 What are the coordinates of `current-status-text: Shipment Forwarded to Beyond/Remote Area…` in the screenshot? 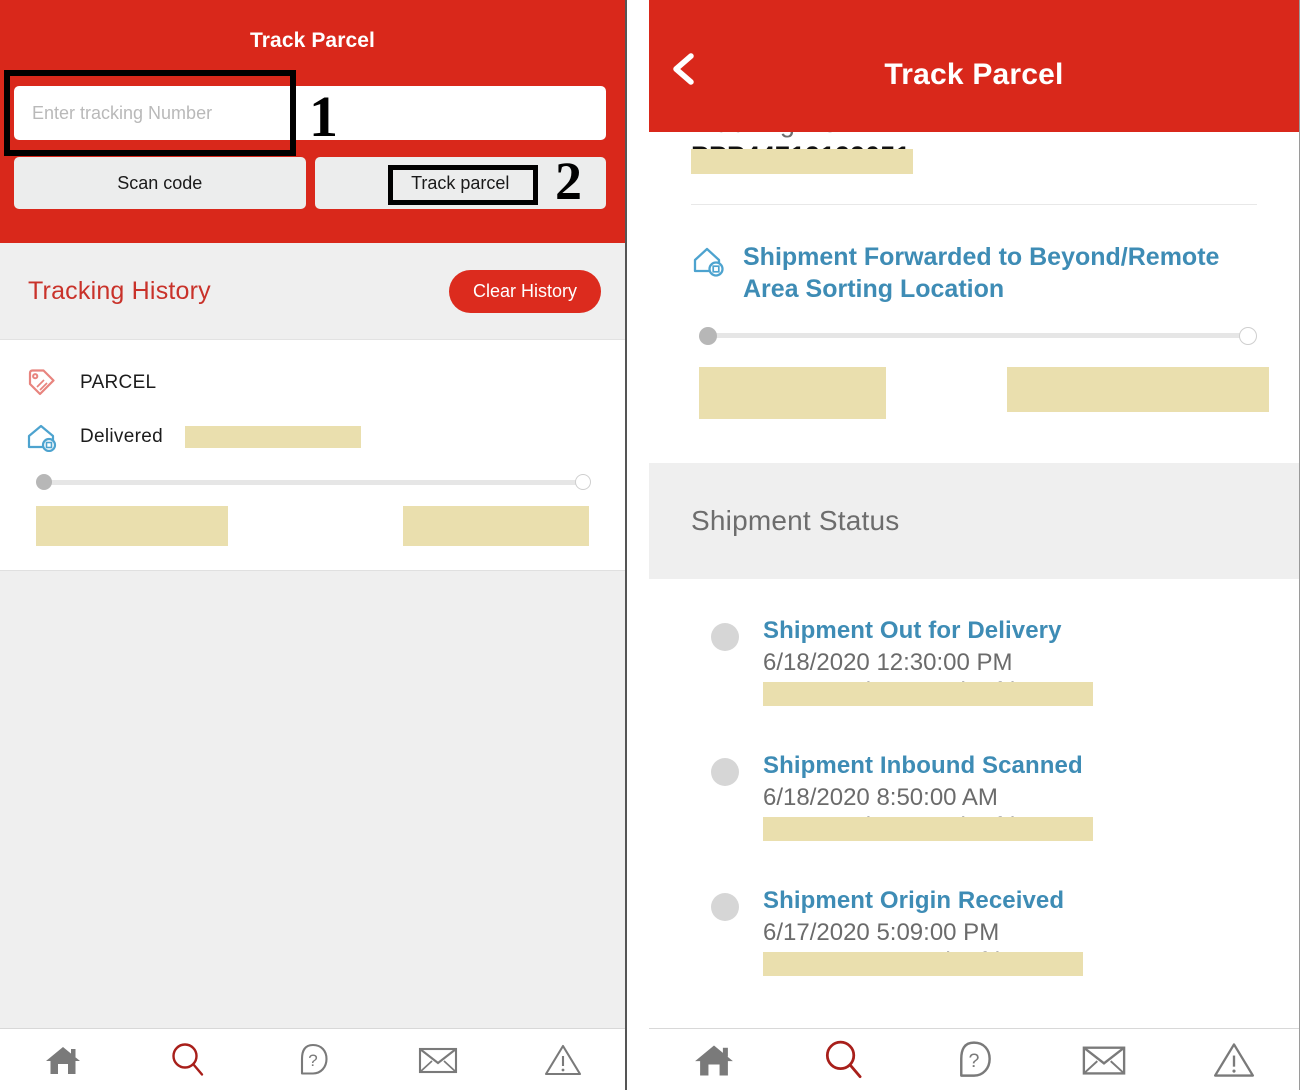 It's located at (981, 273).